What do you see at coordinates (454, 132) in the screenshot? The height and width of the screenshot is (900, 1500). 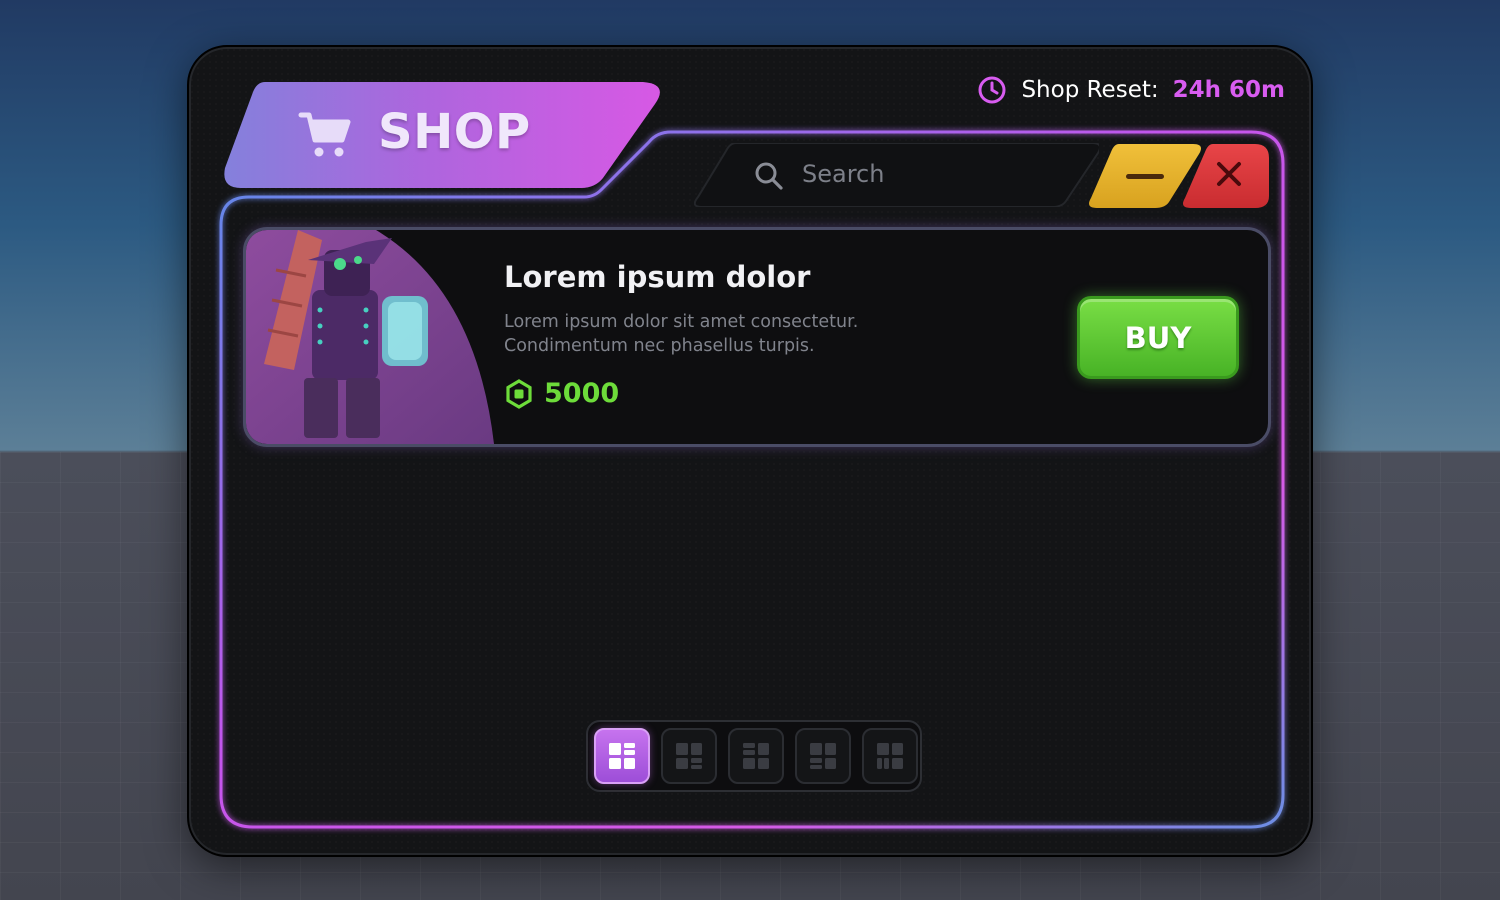 I see `shop-title: SHOP` at bounding box center [454, 132].